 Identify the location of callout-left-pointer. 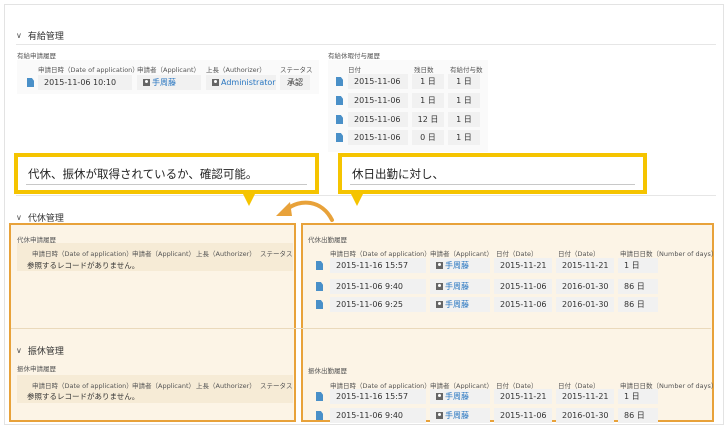
(249, 200).